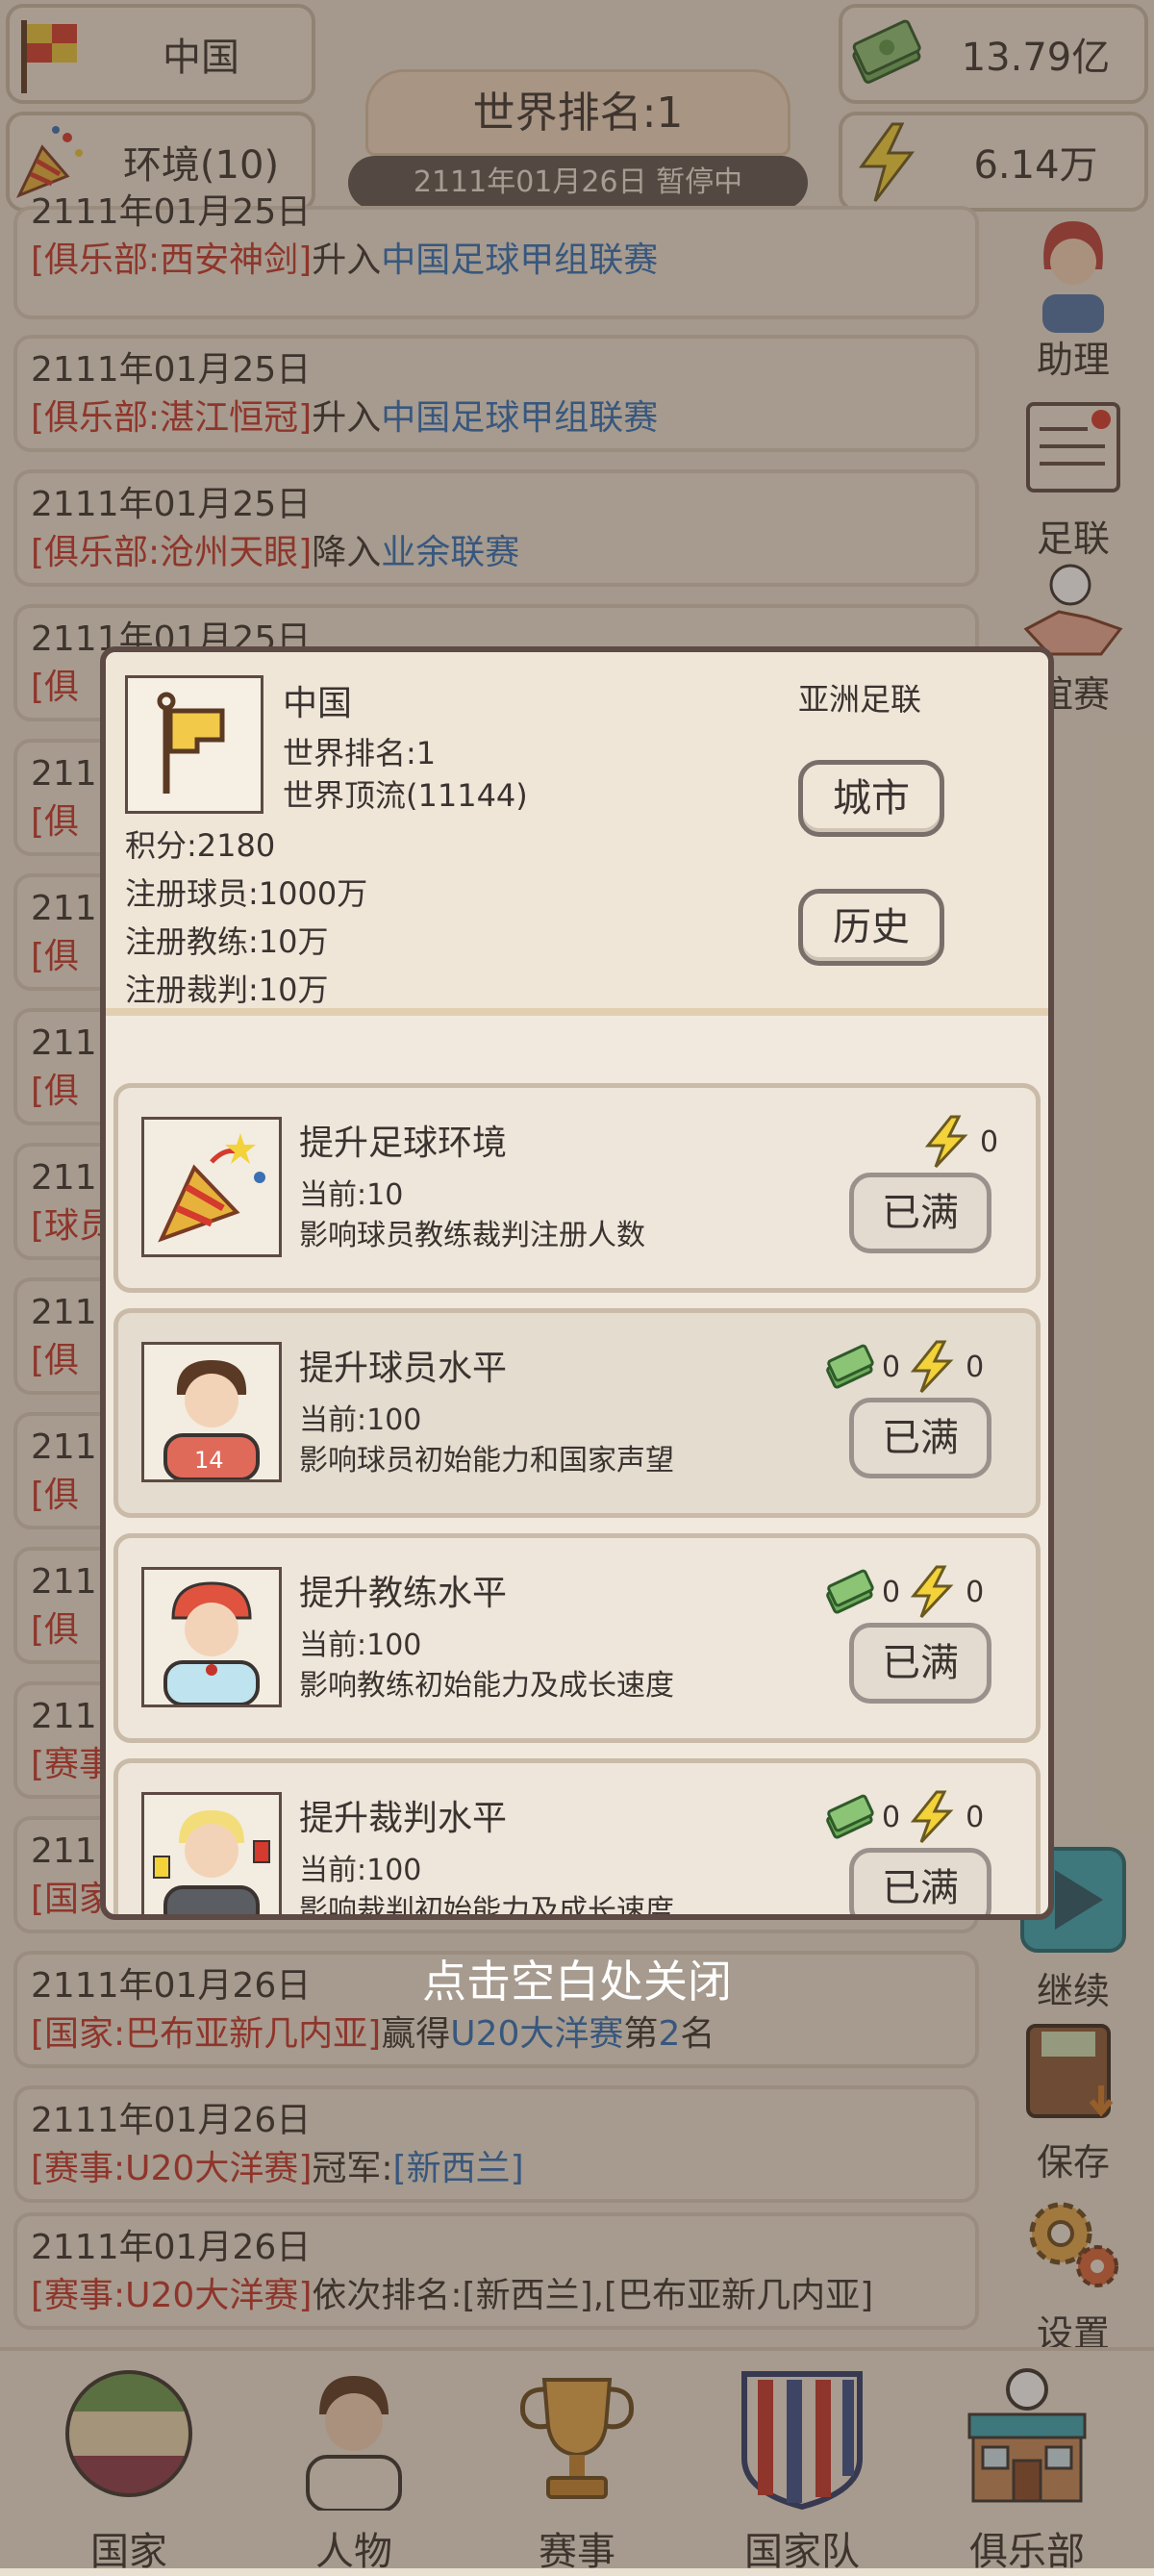 This screenshot has width=1154, height=2576. I want to click on flag-icon, so click(191, 743).